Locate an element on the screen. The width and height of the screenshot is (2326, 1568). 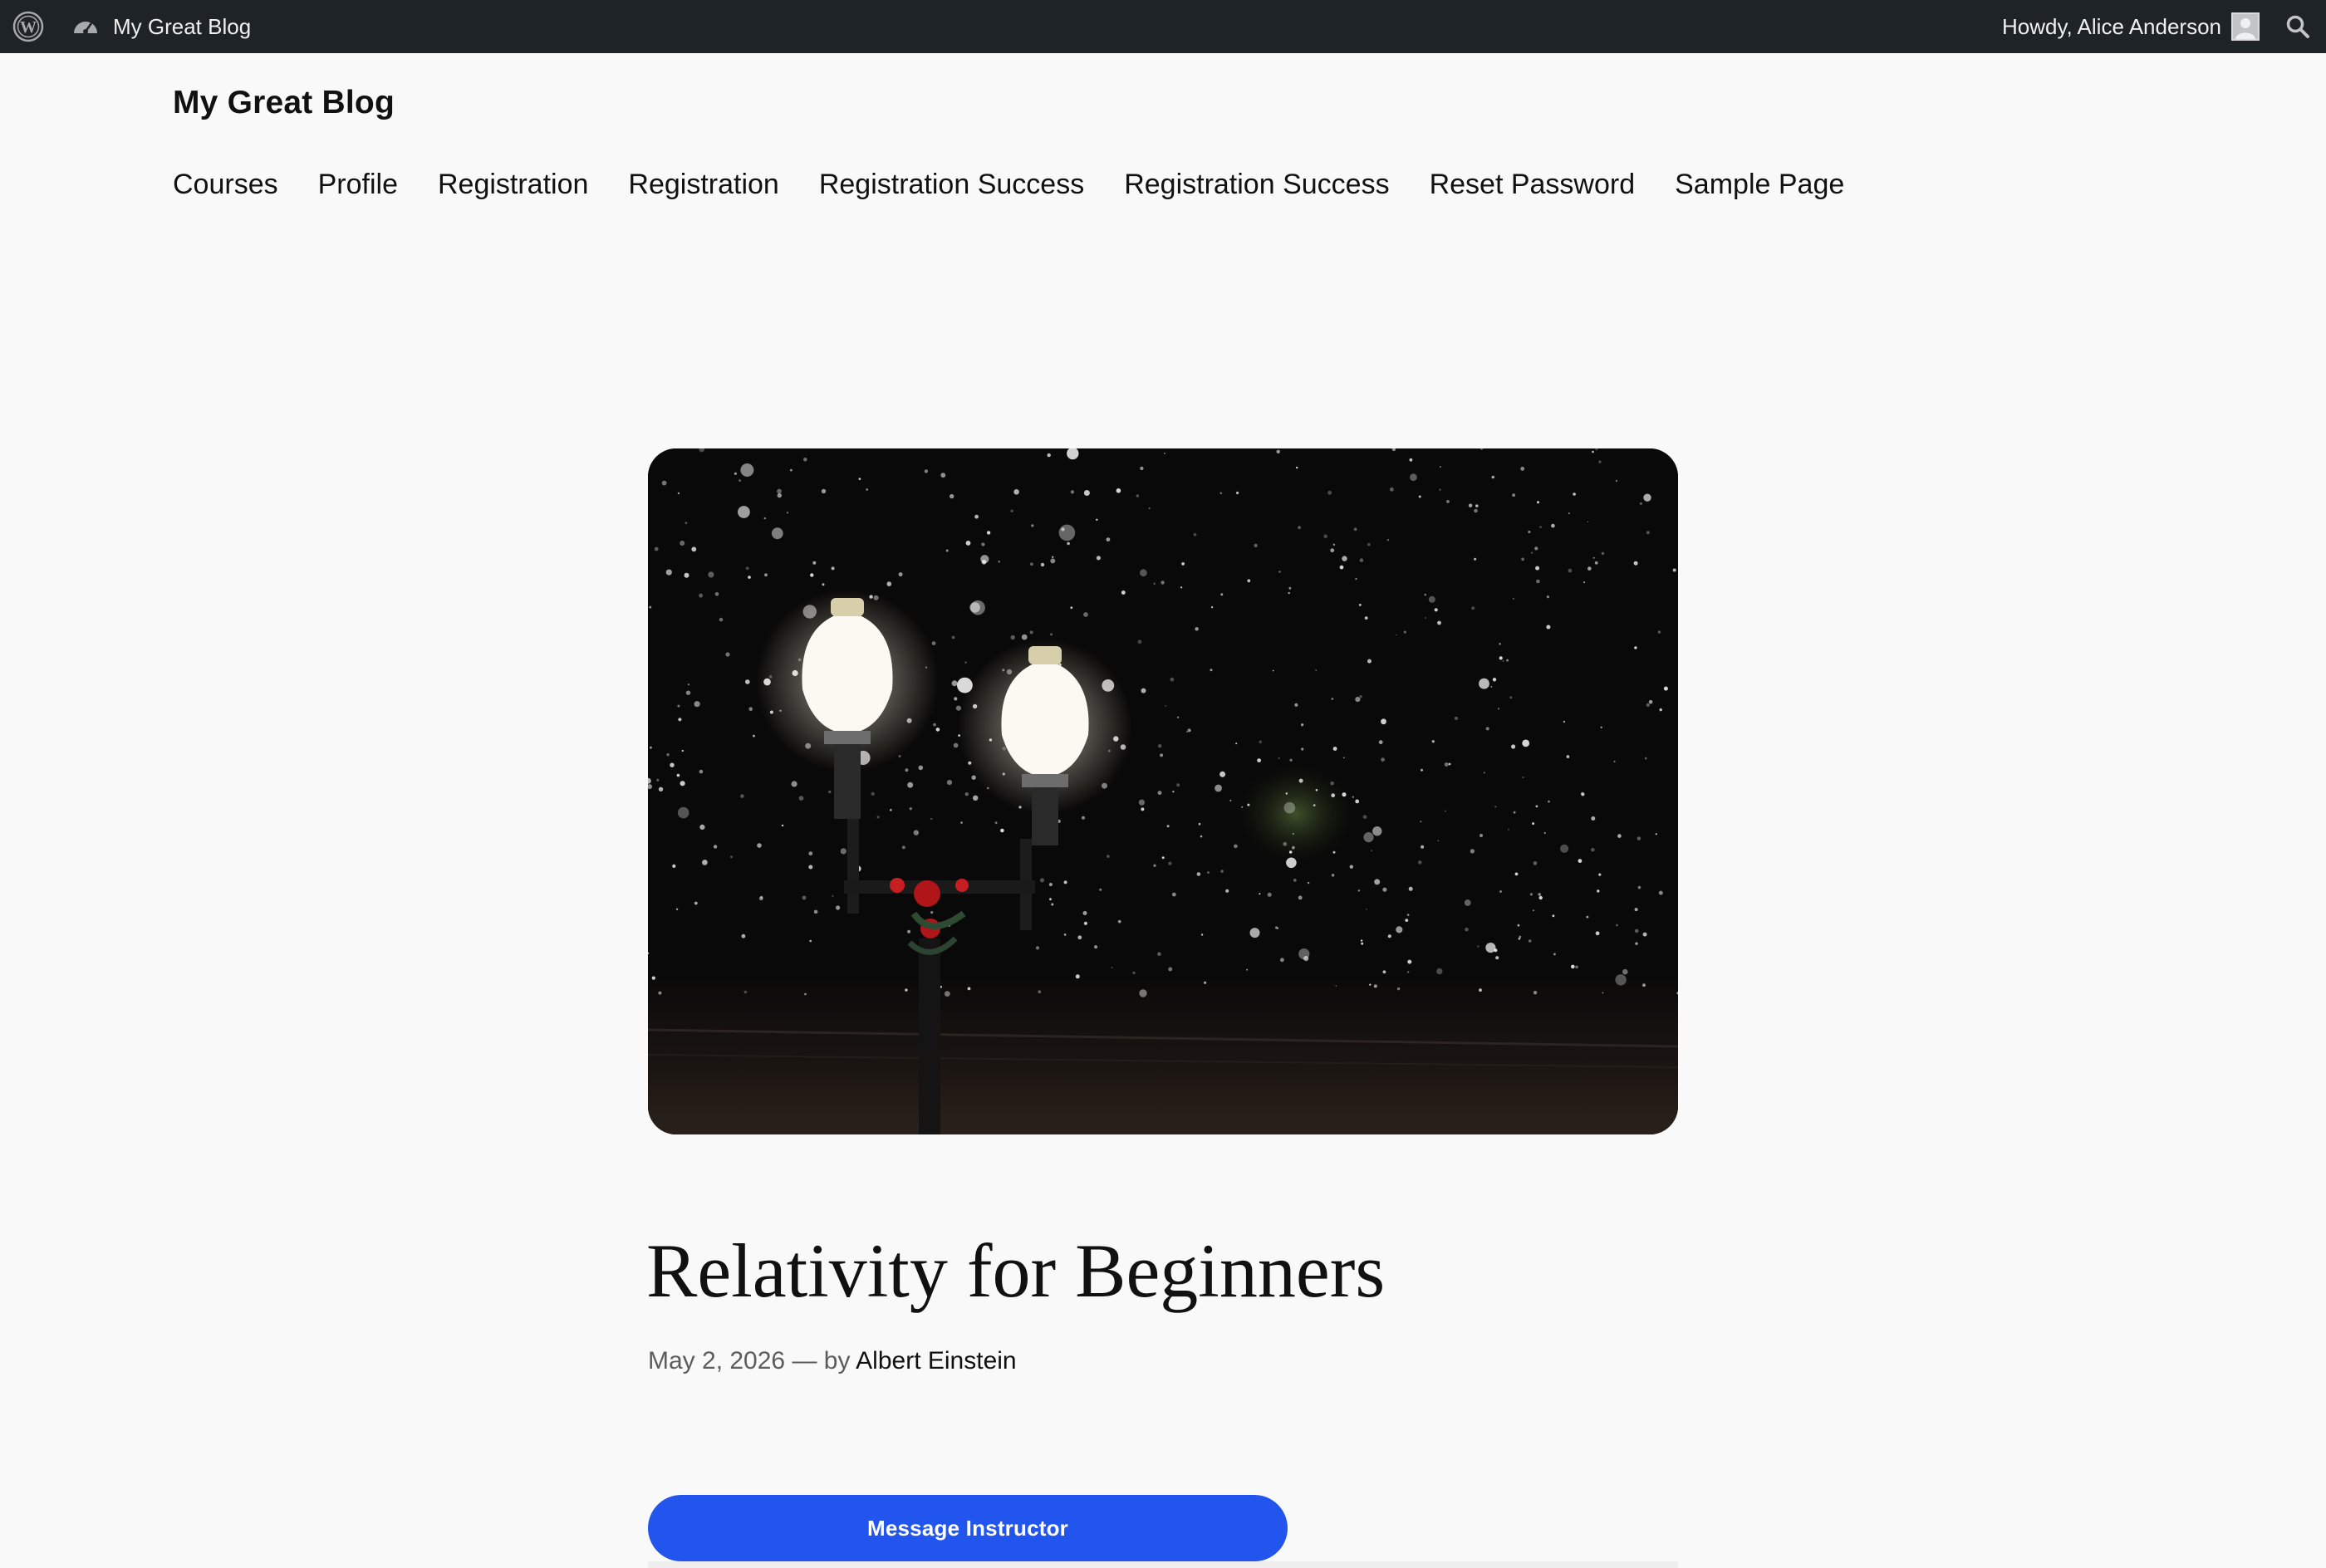
admin-bar-site-name: My Great Blog is located at coordinates (182, 26).